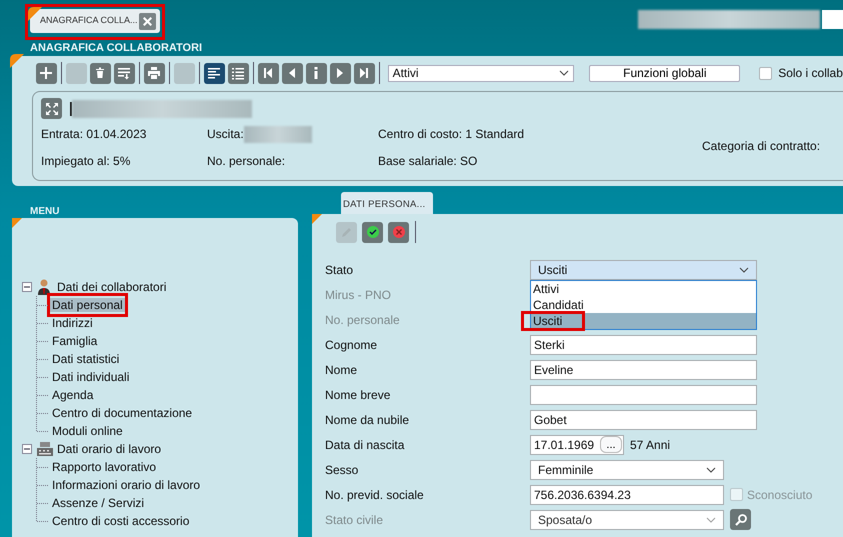  What do you see at coordinates (779, 495) in the screenshot?
I see `checkbox-label: Sconosciuto` at bounding box center [779, 495].